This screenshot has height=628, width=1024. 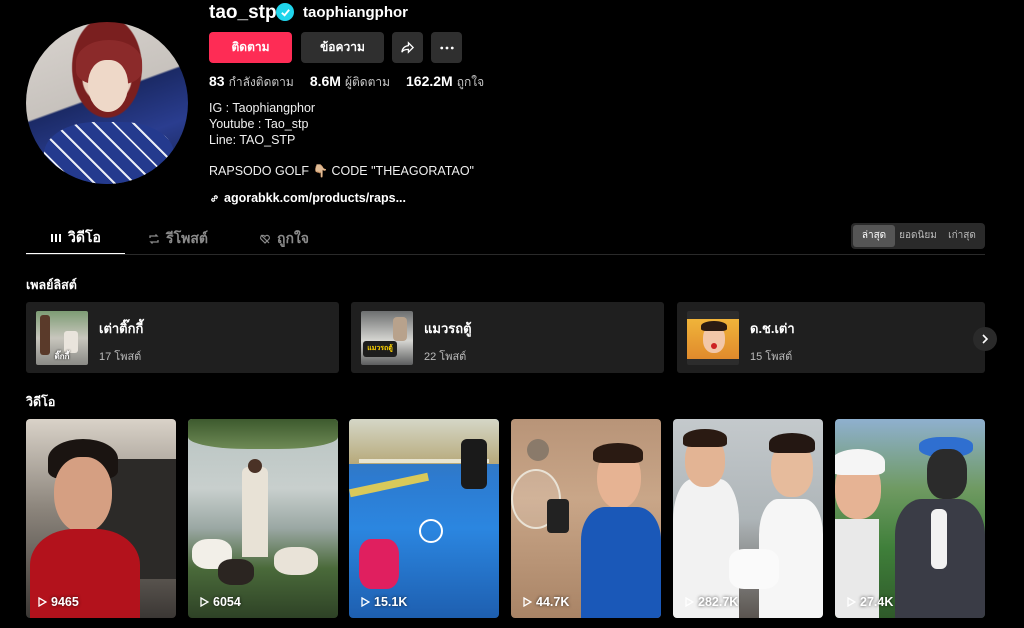 I want to click on profile-nickname: taophiangphor, so click(x=355, y=12).